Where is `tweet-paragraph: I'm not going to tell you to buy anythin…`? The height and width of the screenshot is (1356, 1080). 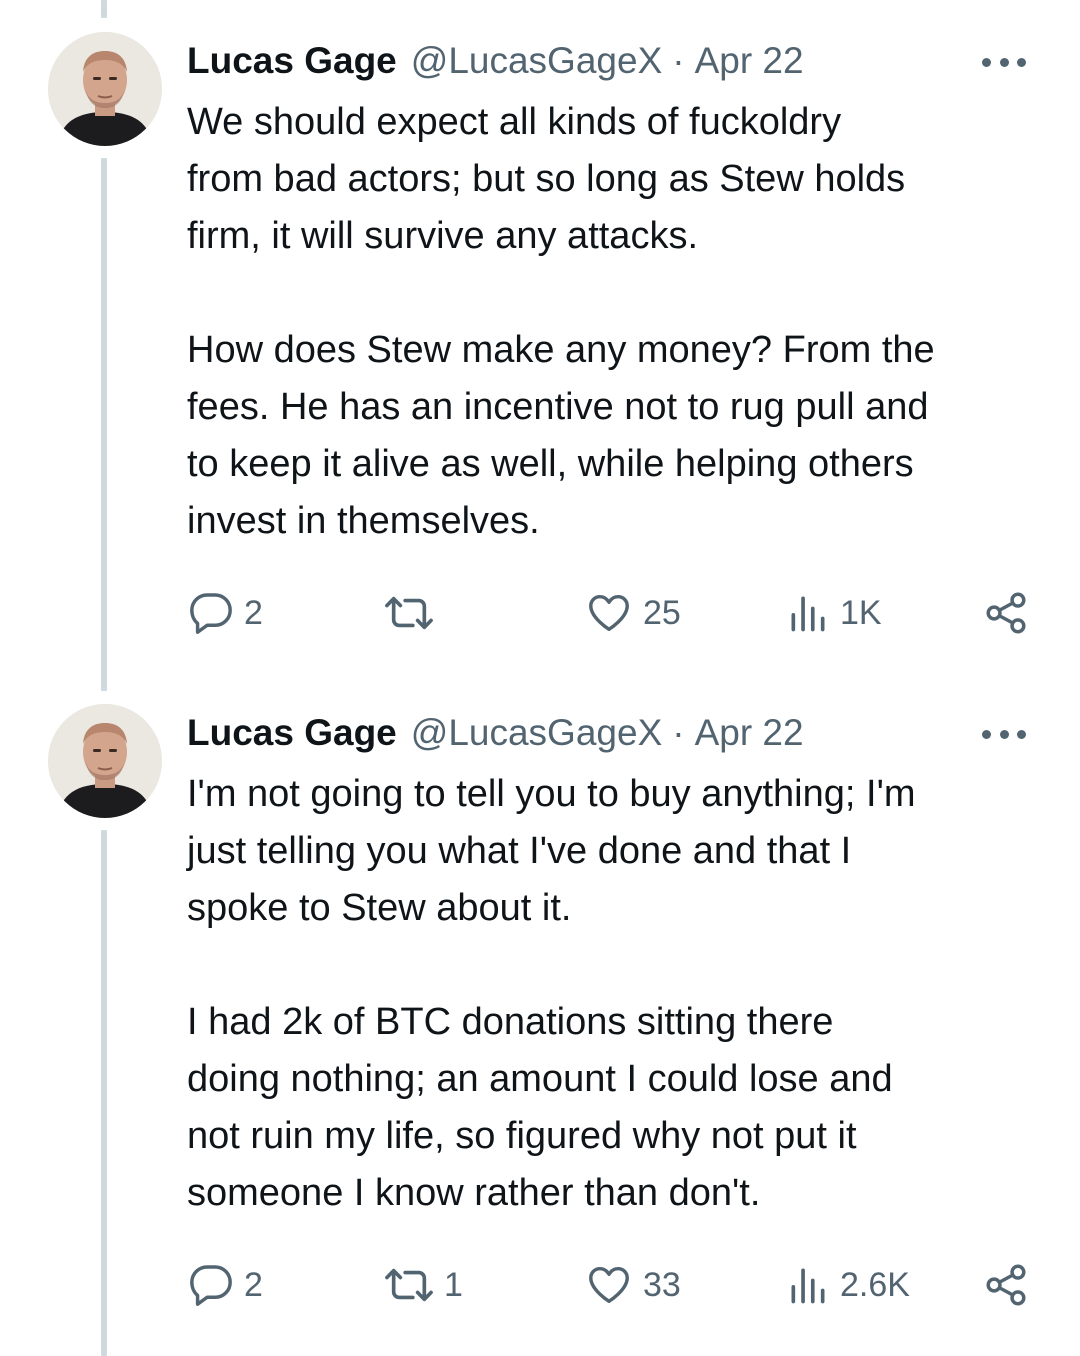 tweet-paragraph: I'm not going to tell you to buy anythin… is located at coordinates (551, 851).